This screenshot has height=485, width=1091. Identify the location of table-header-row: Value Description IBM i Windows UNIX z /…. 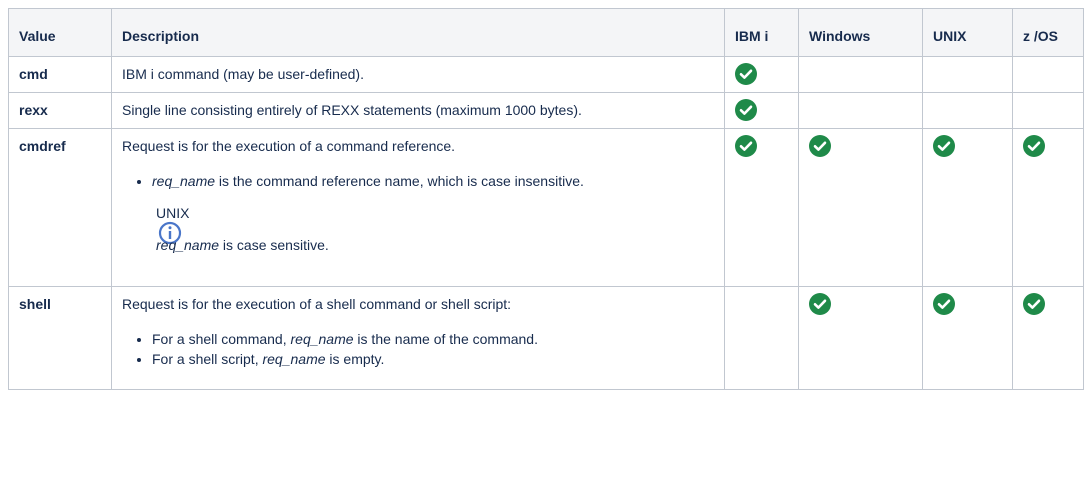
(546, 32).